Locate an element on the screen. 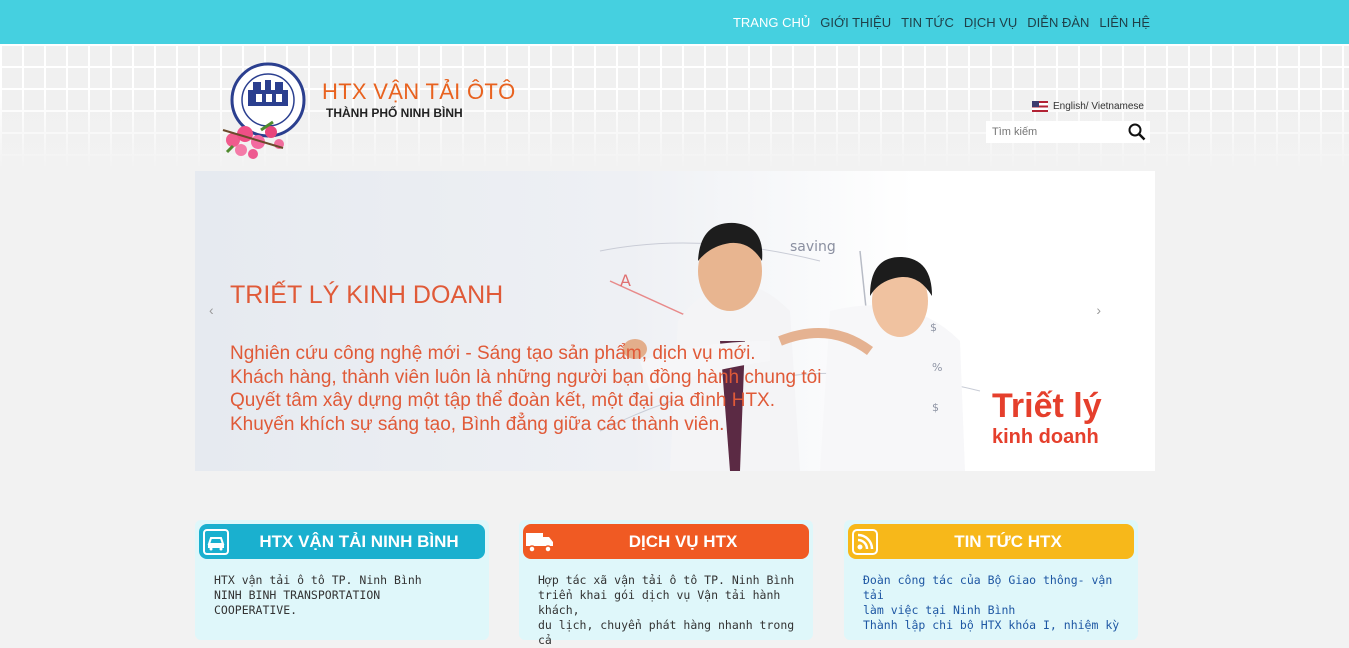  news-link: làm việc tại Ninh Bình is located at coordinates (994, 610).